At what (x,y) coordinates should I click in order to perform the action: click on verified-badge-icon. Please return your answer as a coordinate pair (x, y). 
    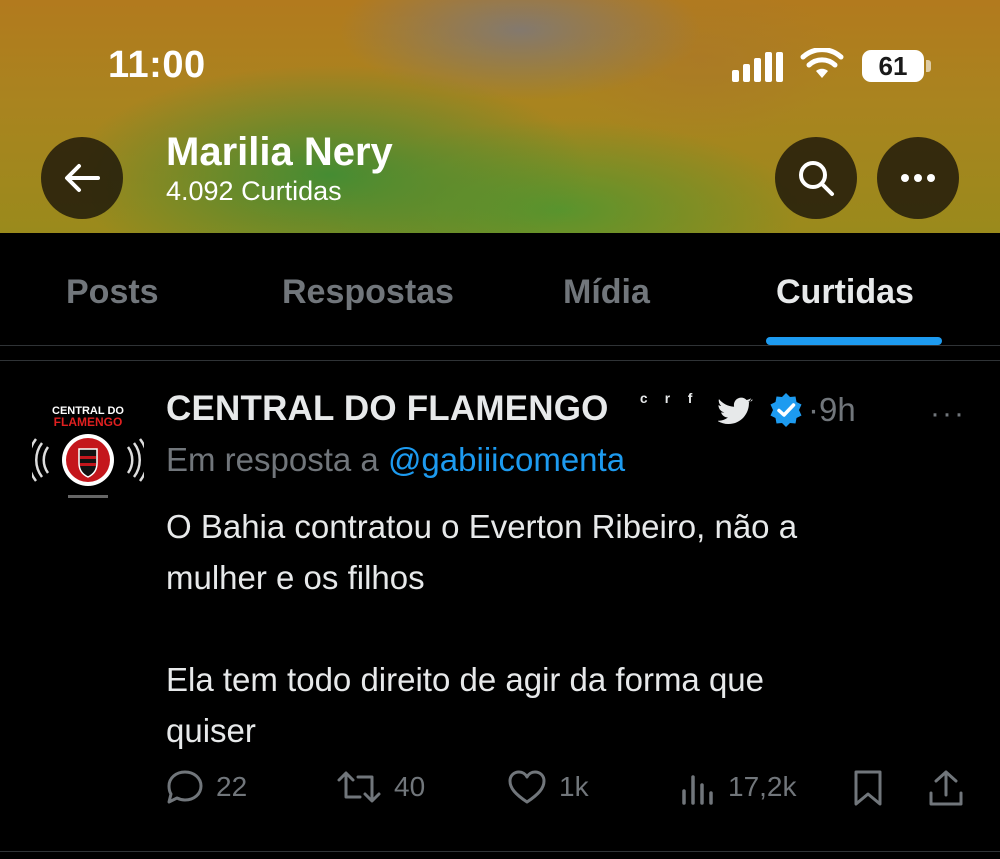
    Looking at the image, I should click on (786, 410).